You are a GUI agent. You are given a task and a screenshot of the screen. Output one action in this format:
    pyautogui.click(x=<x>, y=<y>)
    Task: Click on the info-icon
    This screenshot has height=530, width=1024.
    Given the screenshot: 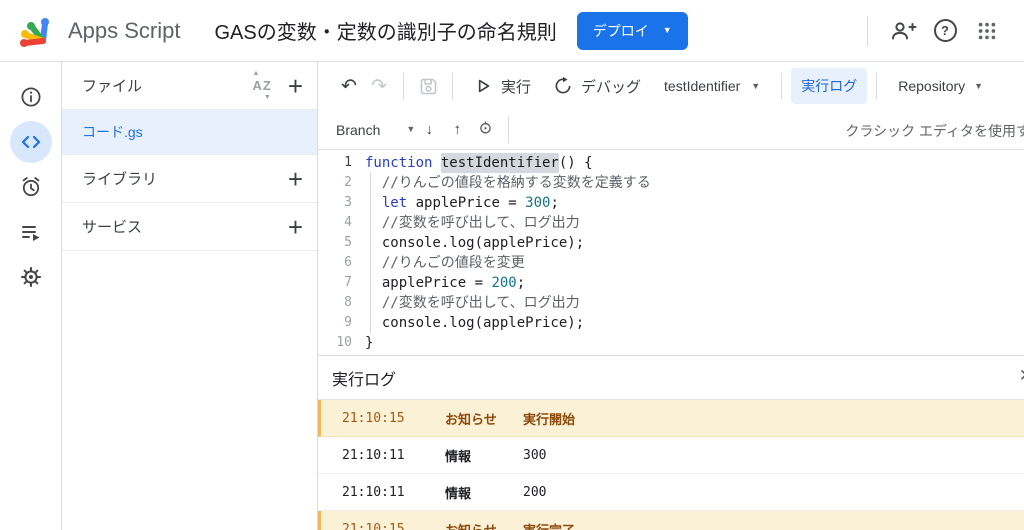 What is the action you would take?
    pyautogui.click(x=30, y=97)
    